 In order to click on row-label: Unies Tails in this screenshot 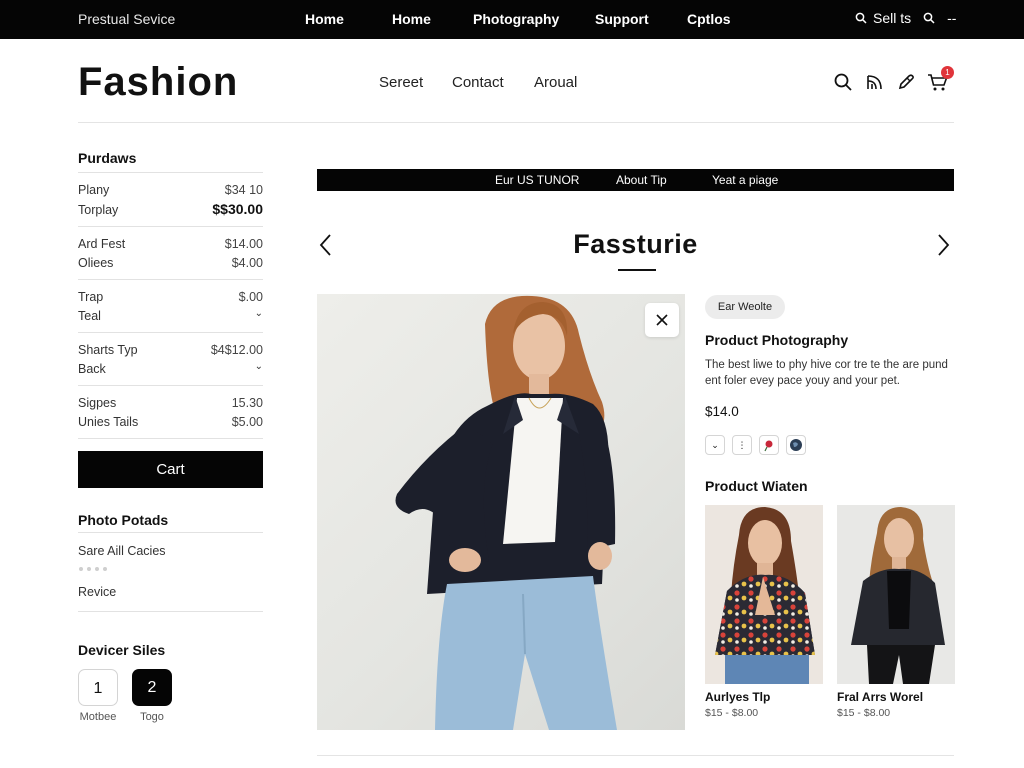, I will do `click(108, 422)`.